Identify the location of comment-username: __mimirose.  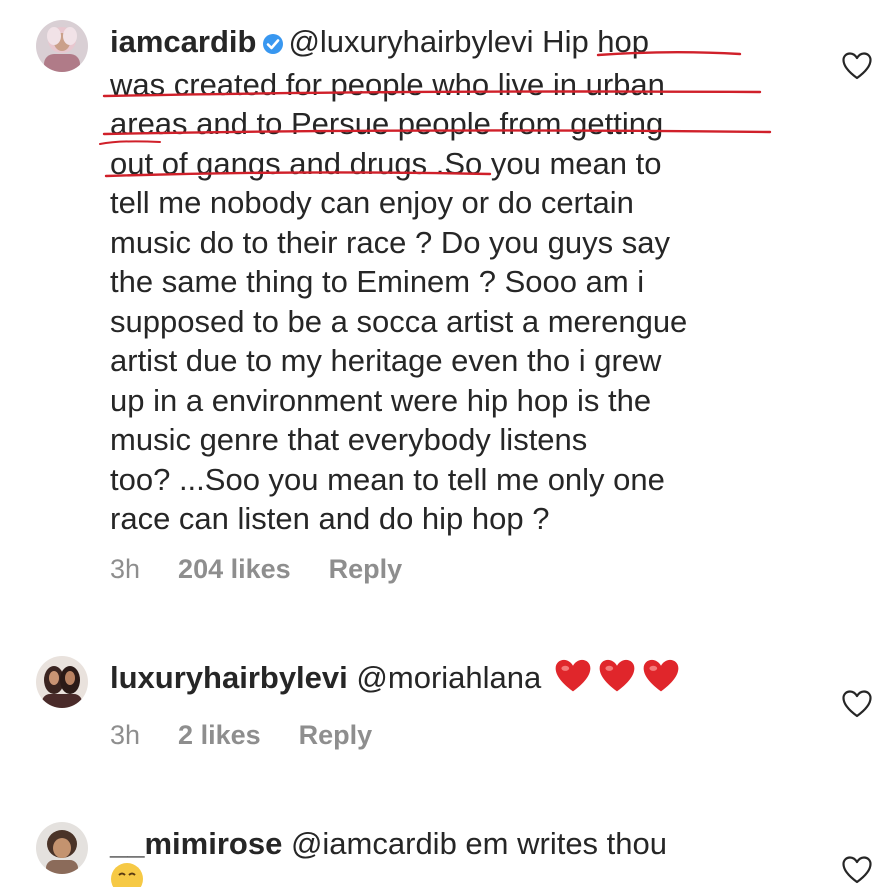
(196, 843).